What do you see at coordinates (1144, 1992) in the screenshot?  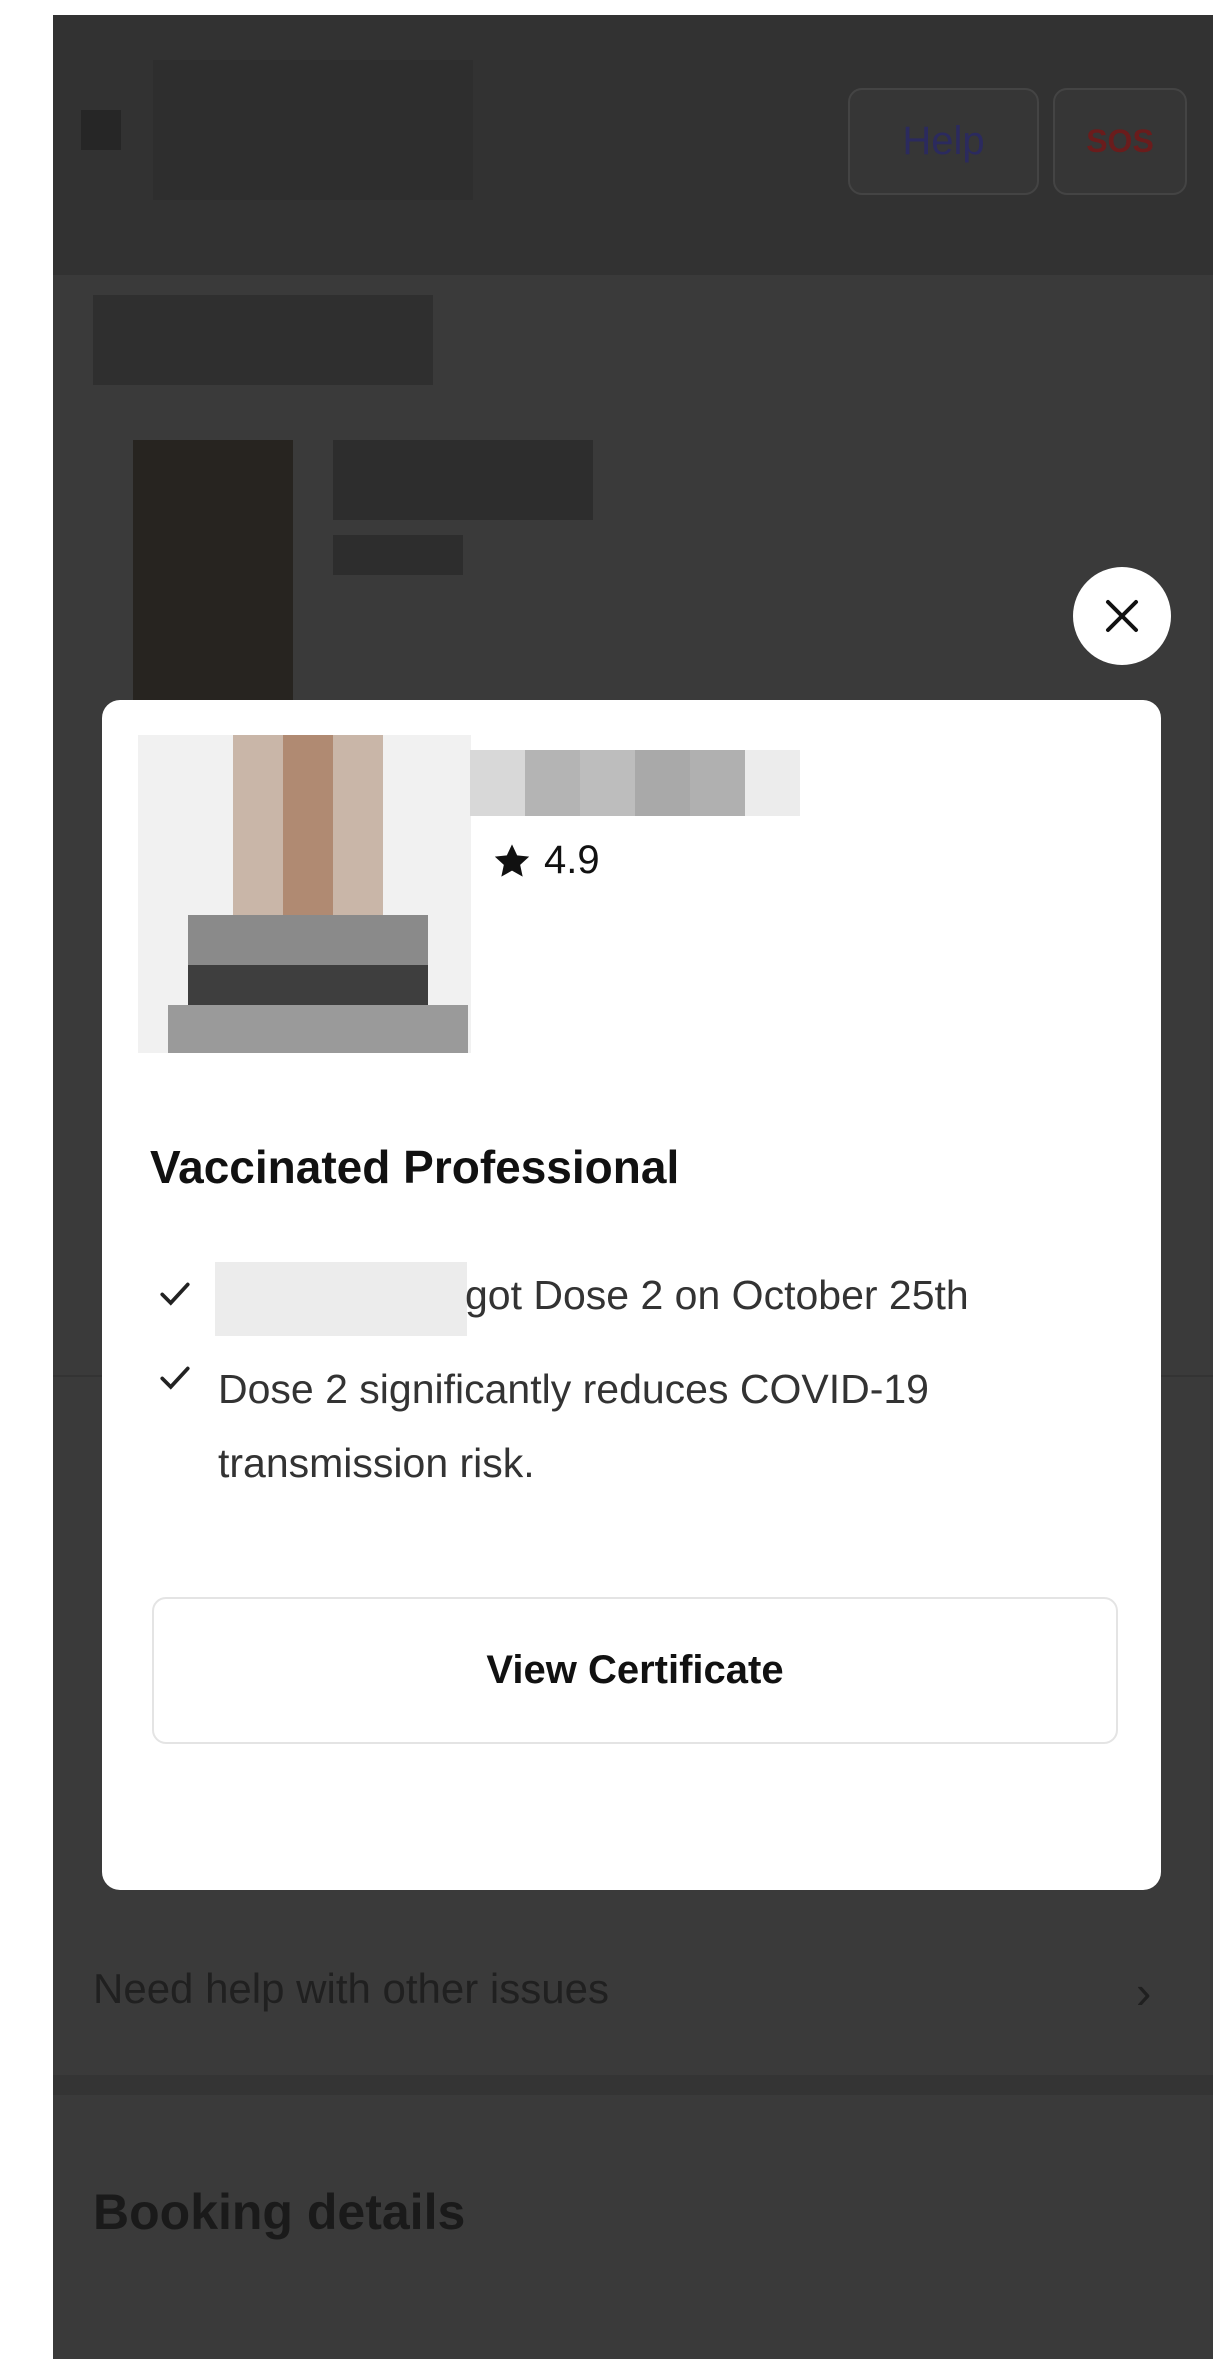 I see `chevron-right-icon: ›` at bounding box center [1144, 1992].